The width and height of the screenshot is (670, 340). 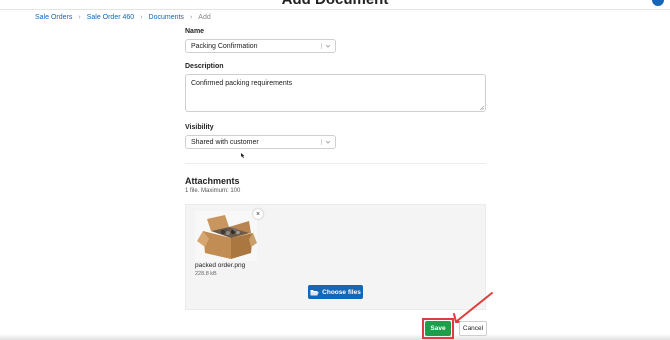 What do you see at coordinates (335, 4) in the screenshot?
I see `page-title: Add Document` at bounding box center [335, 4].